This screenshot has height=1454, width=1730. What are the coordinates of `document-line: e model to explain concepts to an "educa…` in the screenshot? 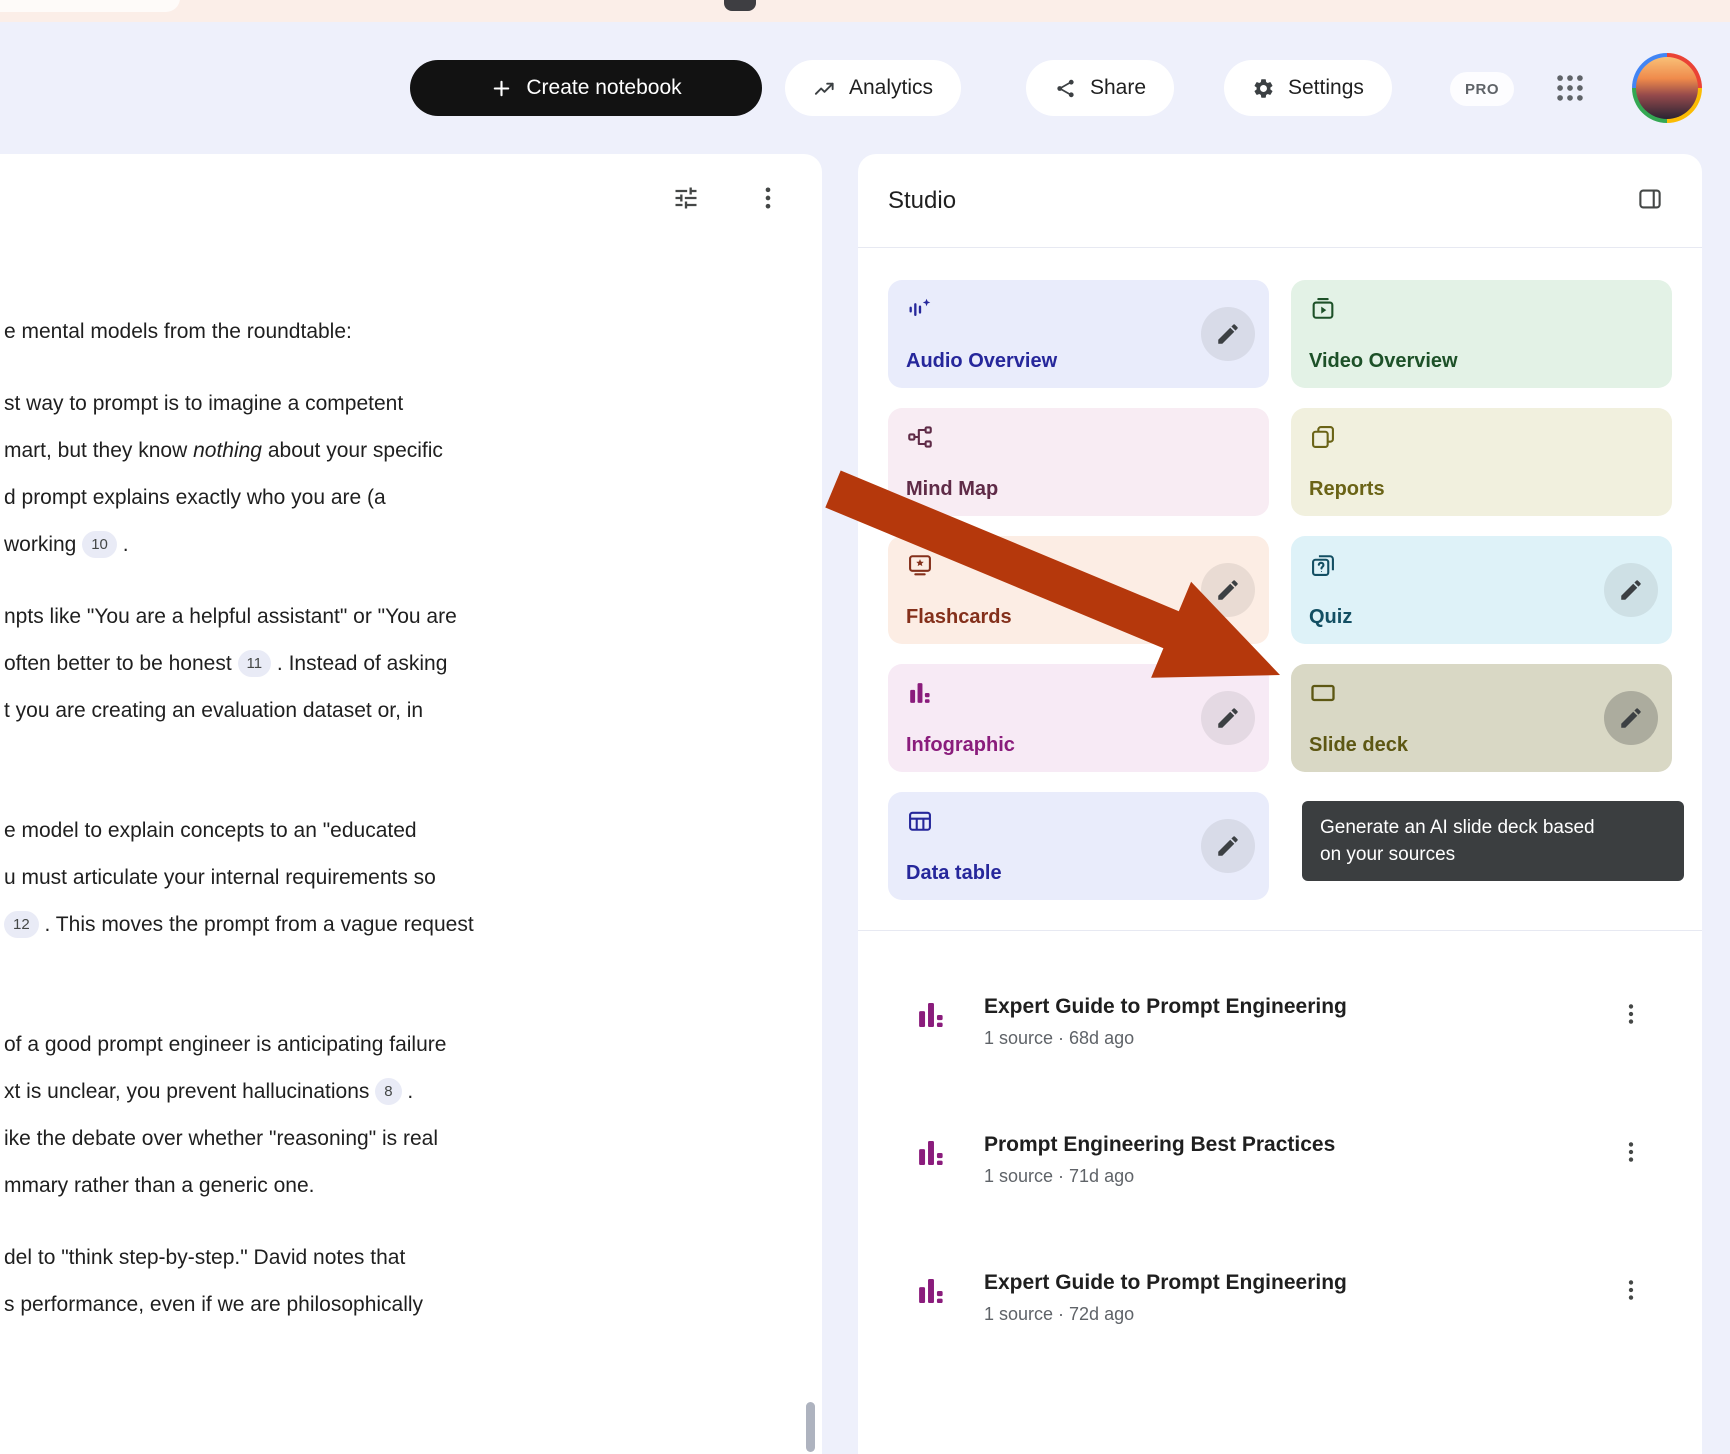 It's located at (413, 830).